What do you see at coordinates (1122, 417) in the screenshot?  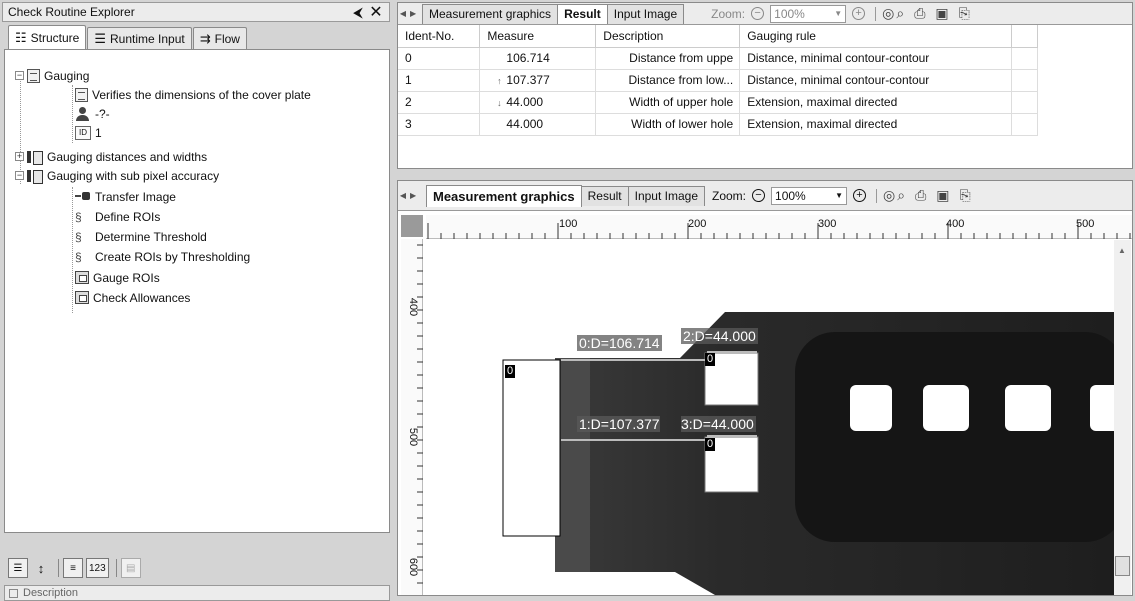 I see `vertical-scrollbar: ▲` at bounding box center [1122, 417].